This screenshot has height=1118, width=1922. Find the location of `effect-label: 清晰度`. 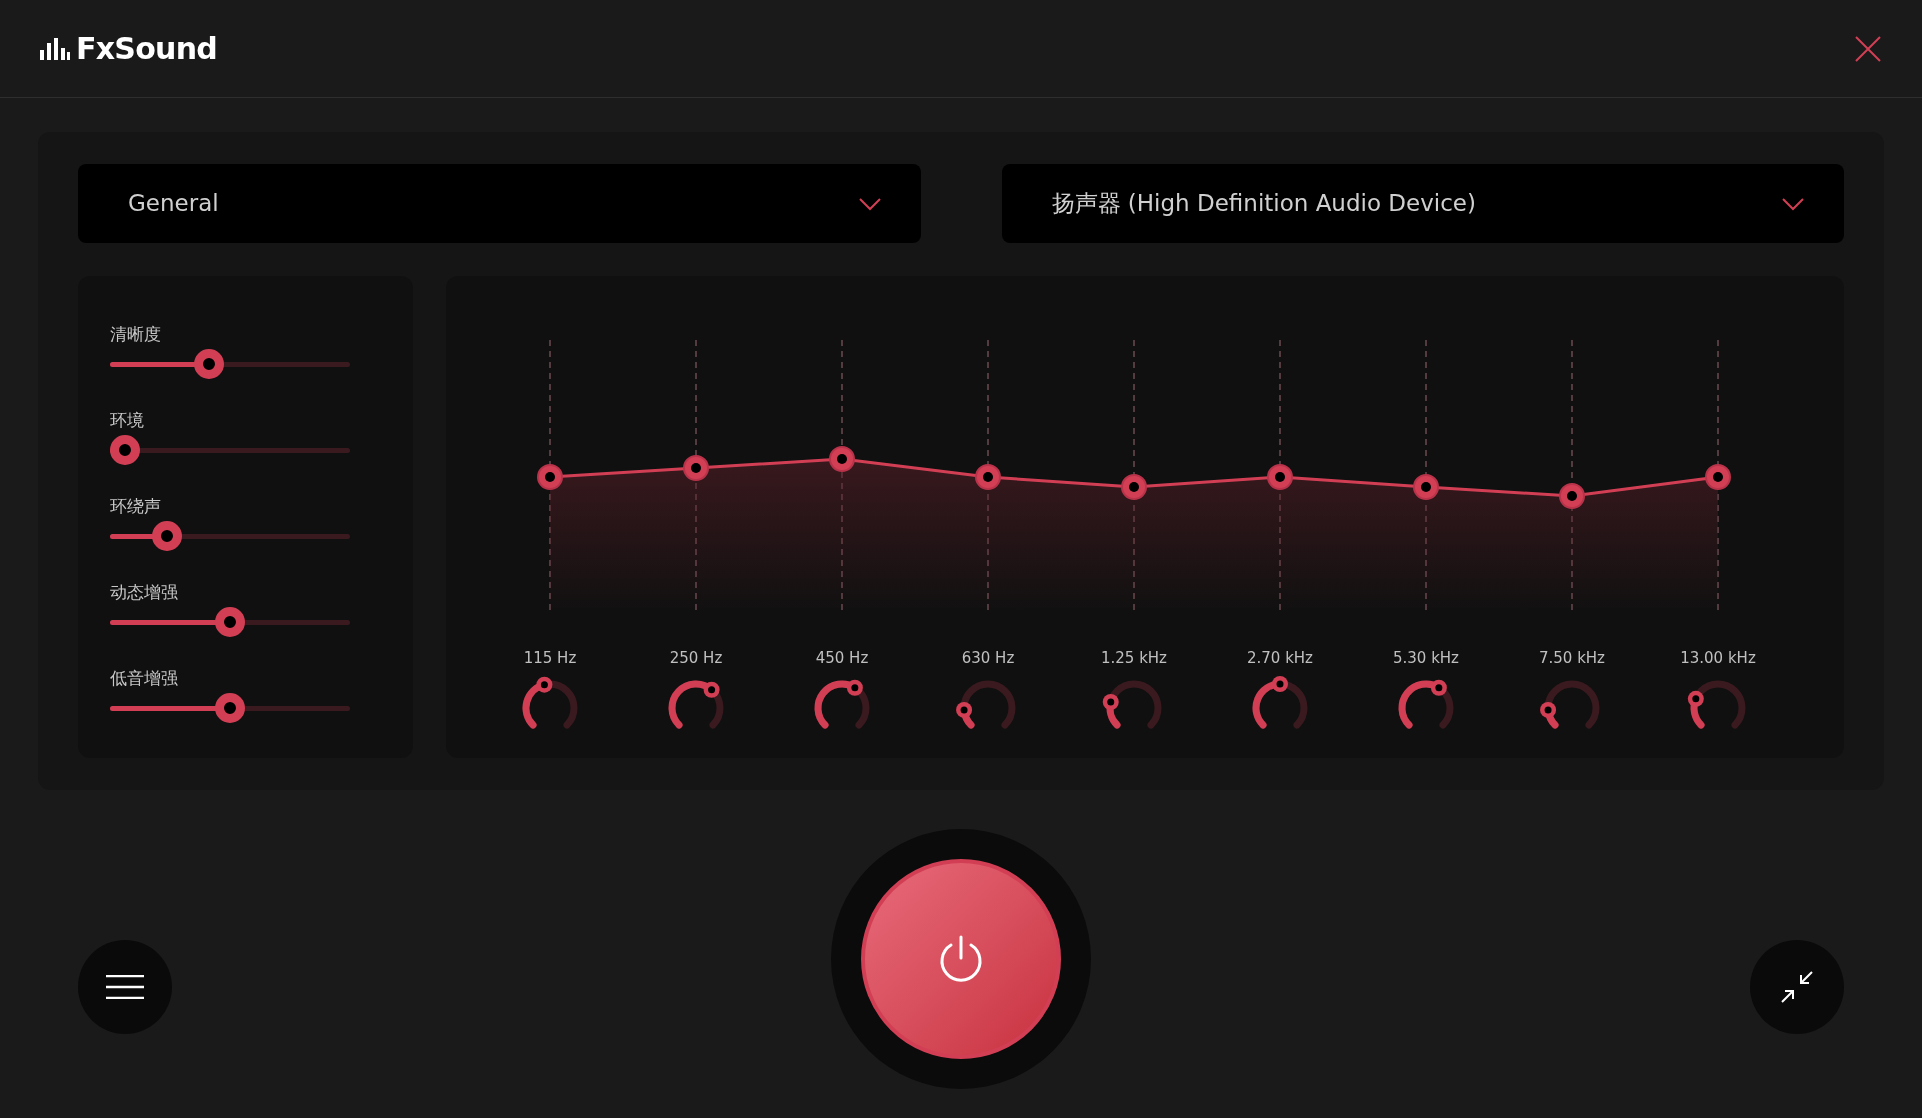

effect-label: 清晰度 is located at coordinates (135, 334).